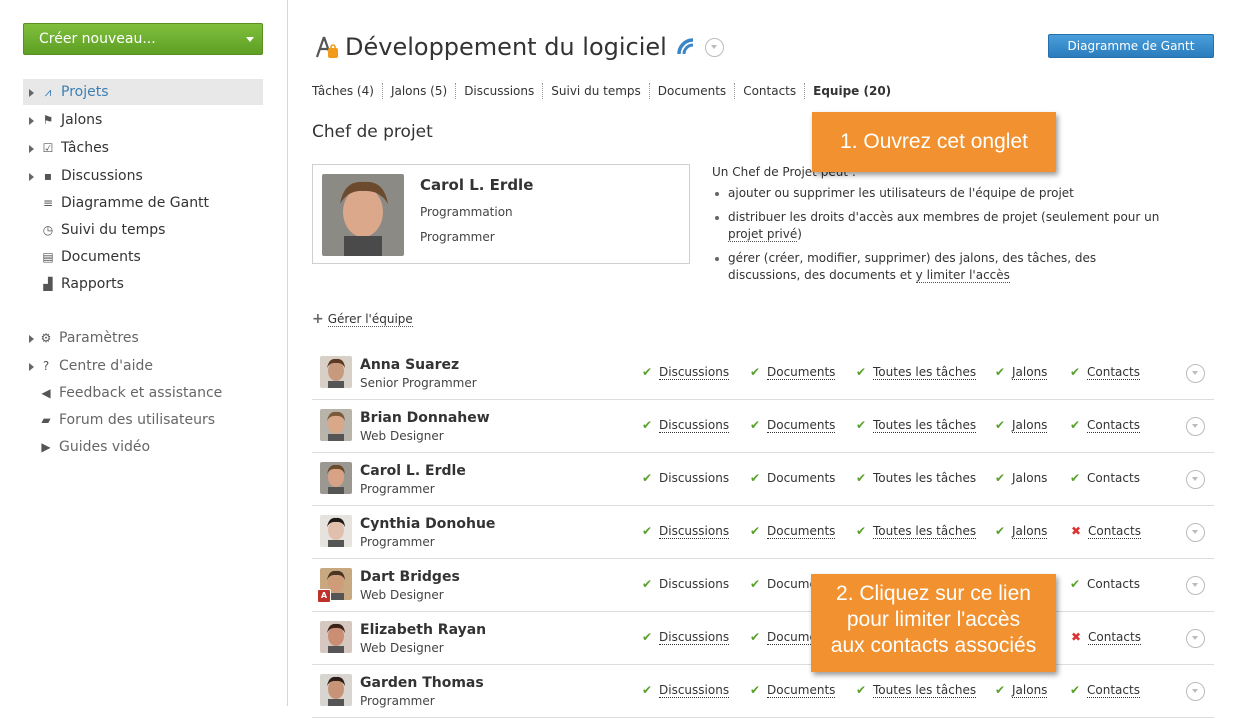  Describe the element at coordinates (336, 425) in the screenshot. I see `member-avatar` at that location.